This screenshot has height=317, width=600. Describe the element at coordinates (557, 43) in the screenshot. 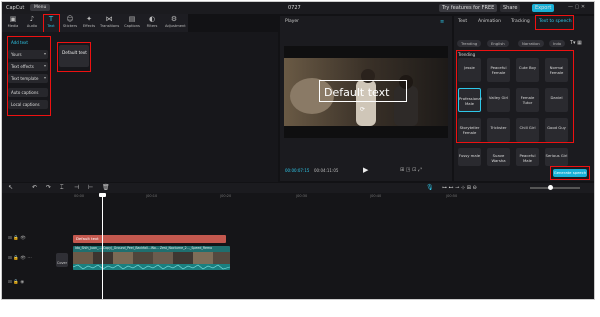

I see `chip-indo: Indo` at that location.